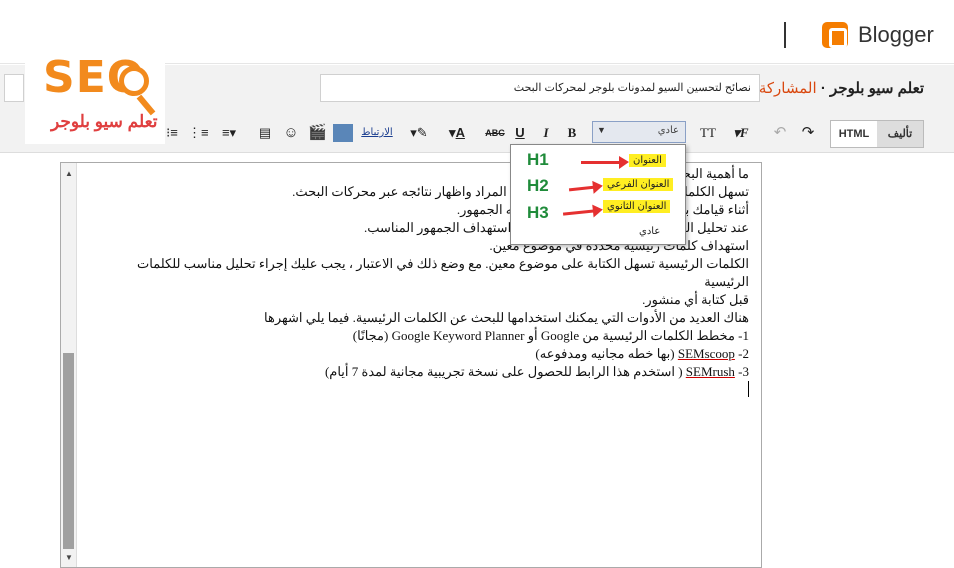  I want to click on style-selected-value: عادي, so click(668, 130).